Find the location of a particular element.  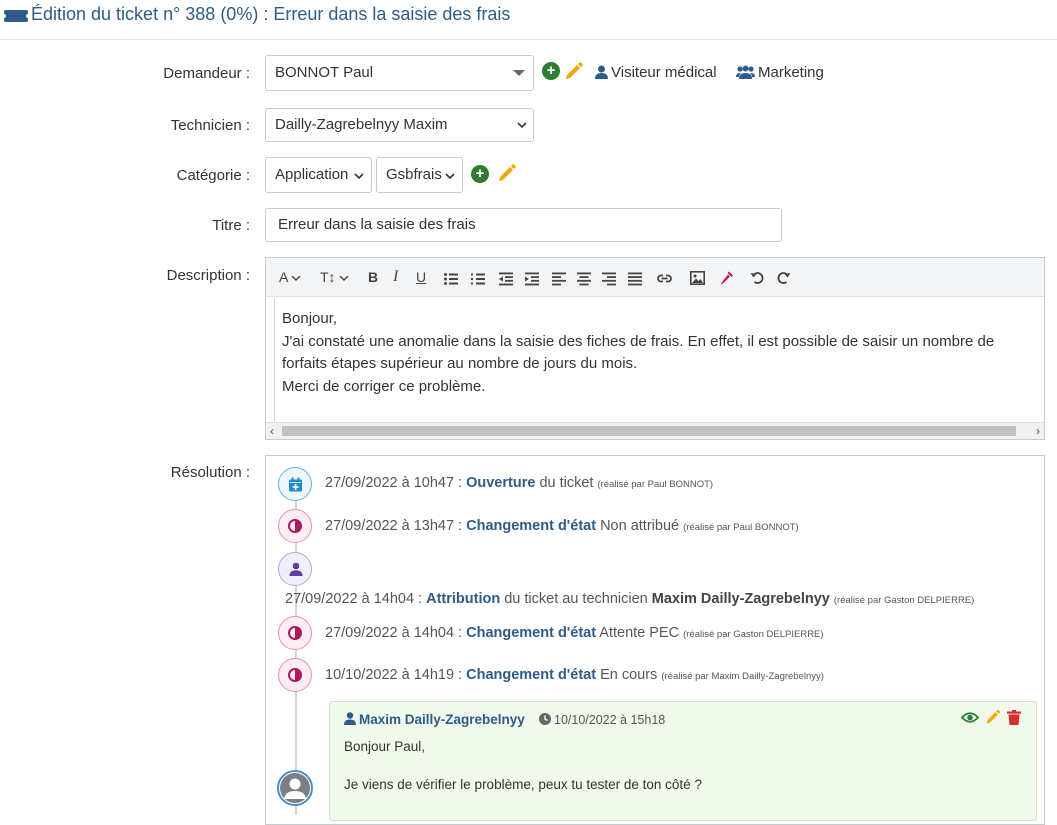

category-select: Application is located at coordinates (318, 175).